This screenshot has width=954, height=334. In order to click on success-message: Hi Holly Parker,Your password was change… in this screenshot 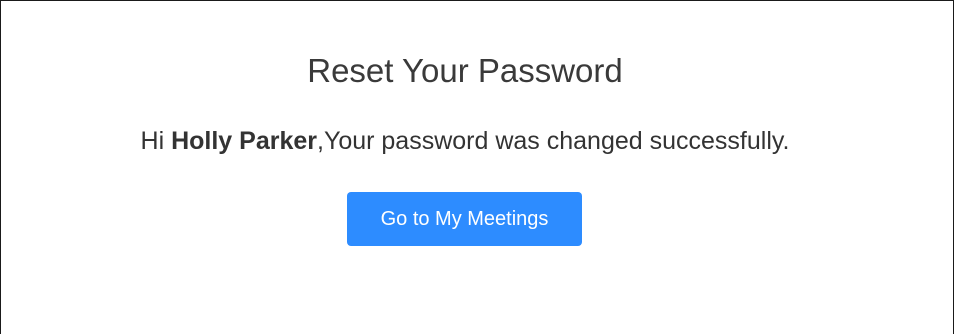, I will do `click(465, 141)`.